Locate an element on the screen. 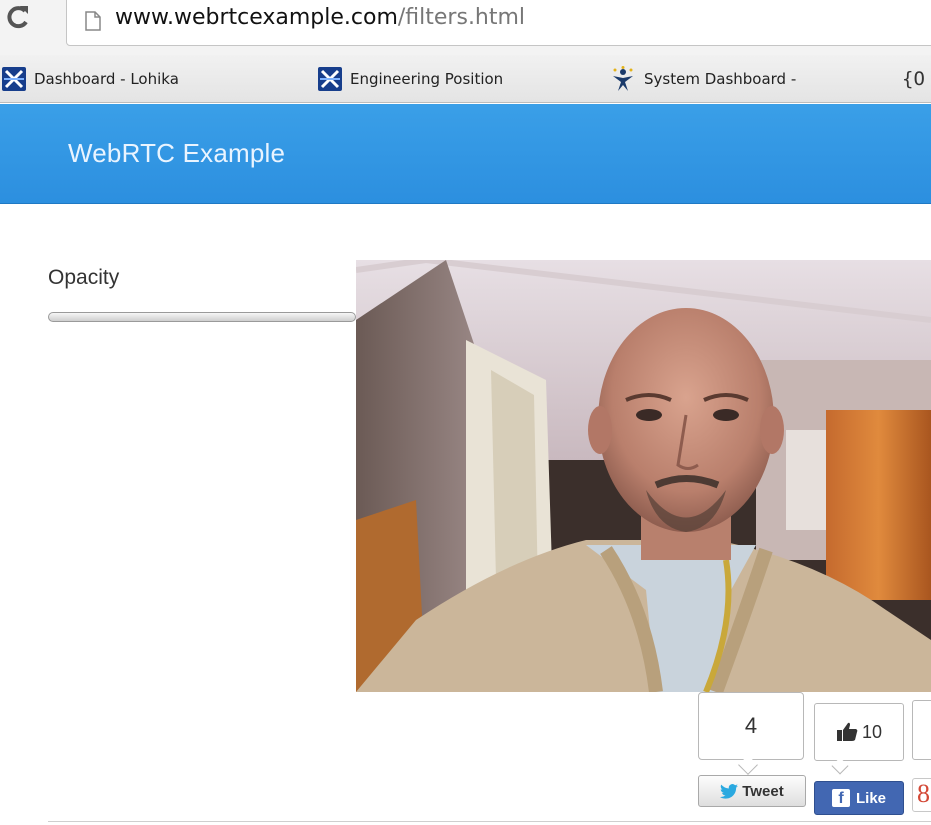 Image resolution: width=931 pixels, height=825 pixels. gplus-count-bubble is located at coordinates (921, 730).